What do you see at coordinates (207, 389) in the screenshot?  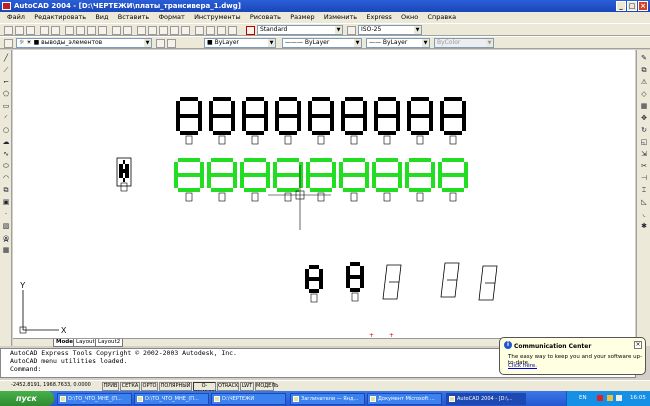 I see `osnap-toggle: О-ПРИВЯЗКА` at bounding box center [207, 389].